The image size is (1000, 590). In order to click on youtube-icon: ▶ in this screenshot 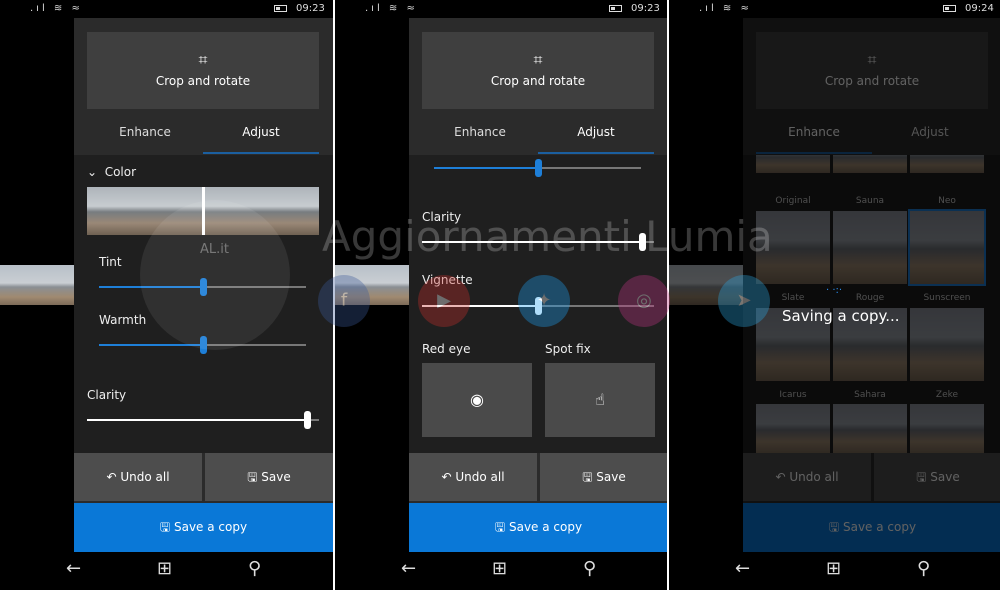, I will do `click(444, 301)`.